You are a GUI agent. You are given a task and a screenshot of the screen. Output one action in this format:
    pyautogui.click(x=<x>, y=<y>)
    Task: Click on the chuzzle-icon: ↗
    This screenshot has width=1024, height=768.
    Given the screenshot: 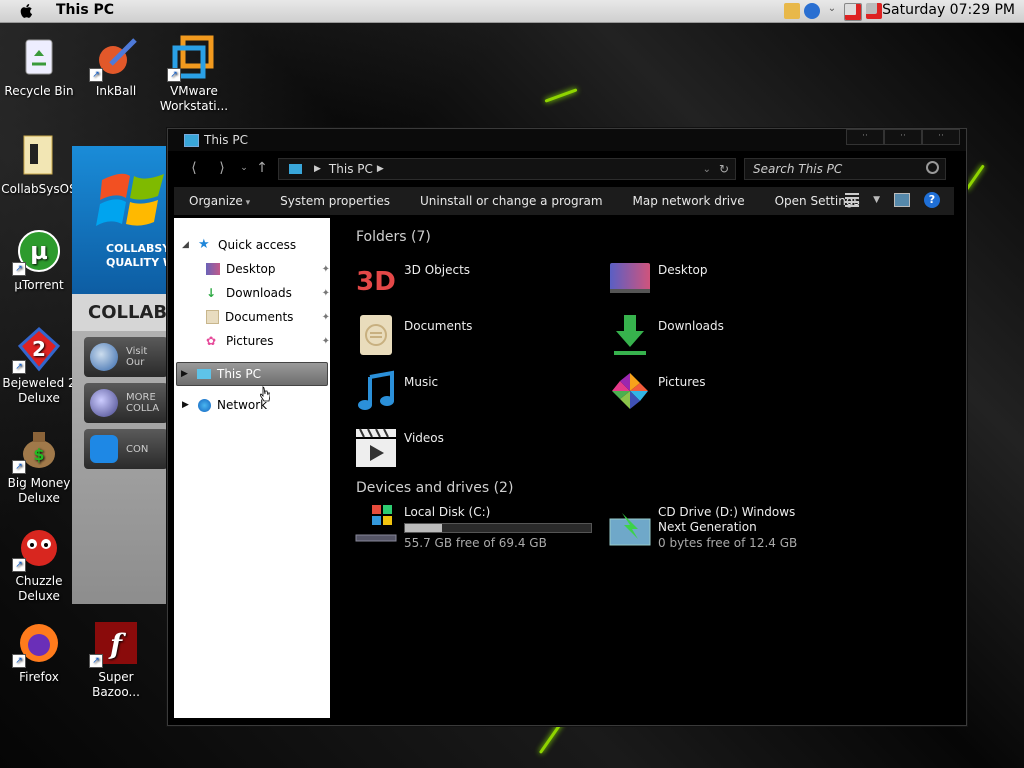 What is the action you would take?
    pyautogui.click(x=37, y=548)
    